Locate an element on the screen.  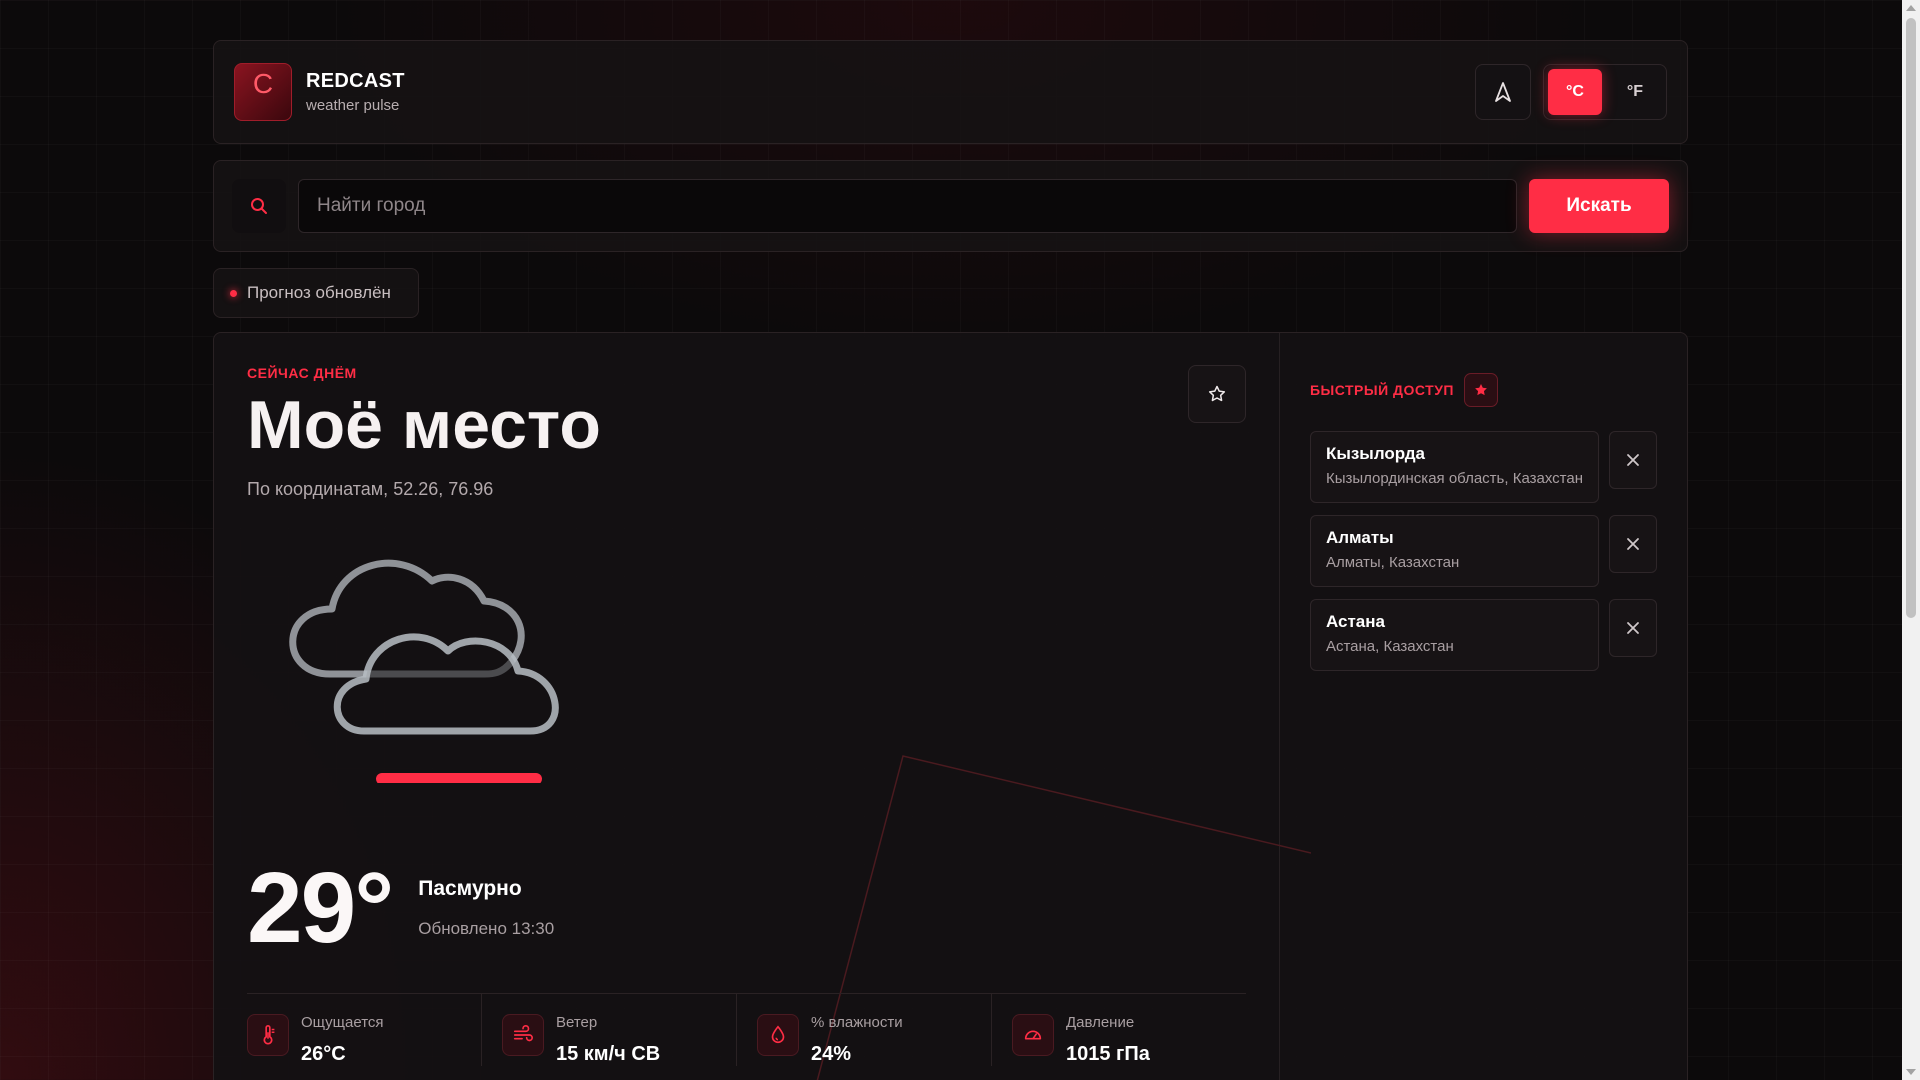
stat-pressure: Давление 1015 гПа is located at coordinates (1119, 1030).